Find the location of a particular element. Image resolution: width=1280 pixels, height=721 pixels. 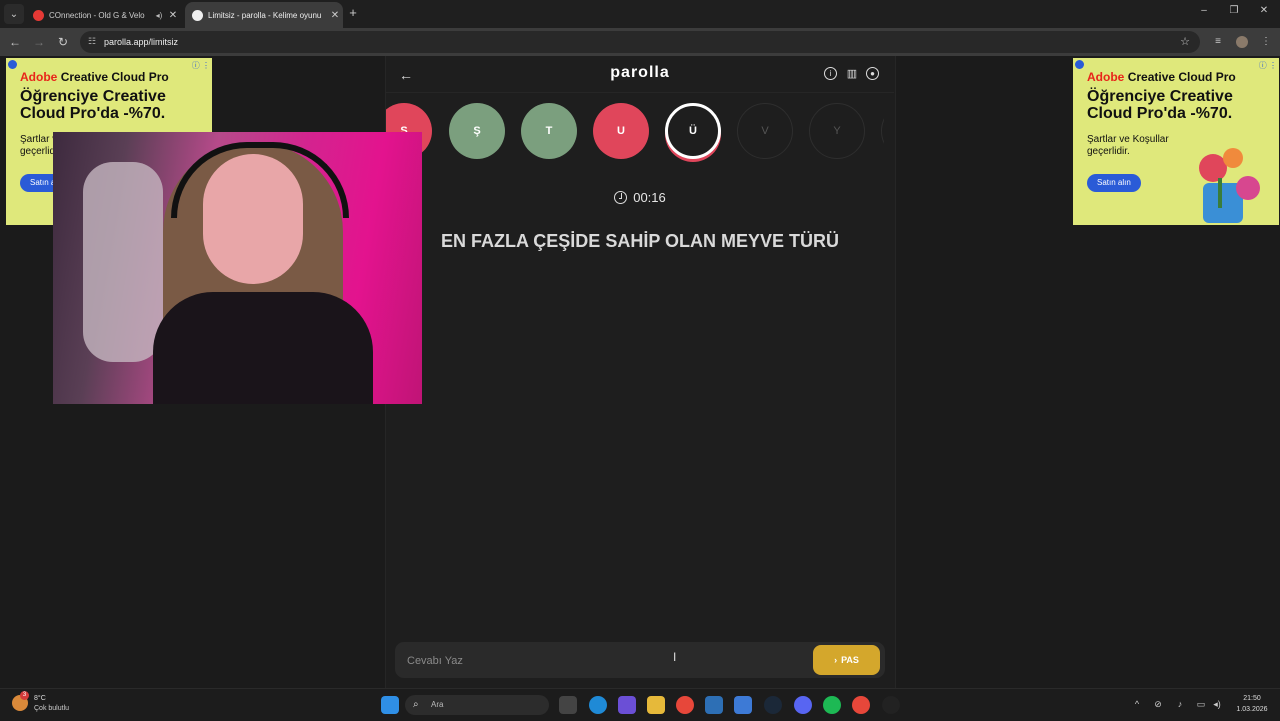

clock-time: 21:50 is located at coordinates (1252, 698).